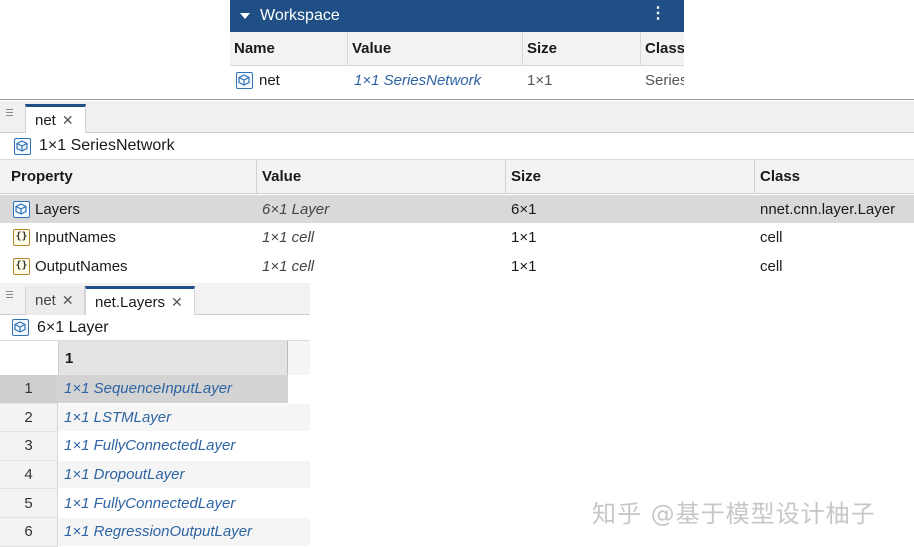  What do you see at coordinates (29, 475) in the screenshot?
I see `row-index: 4` at bounding box center [29, 475].